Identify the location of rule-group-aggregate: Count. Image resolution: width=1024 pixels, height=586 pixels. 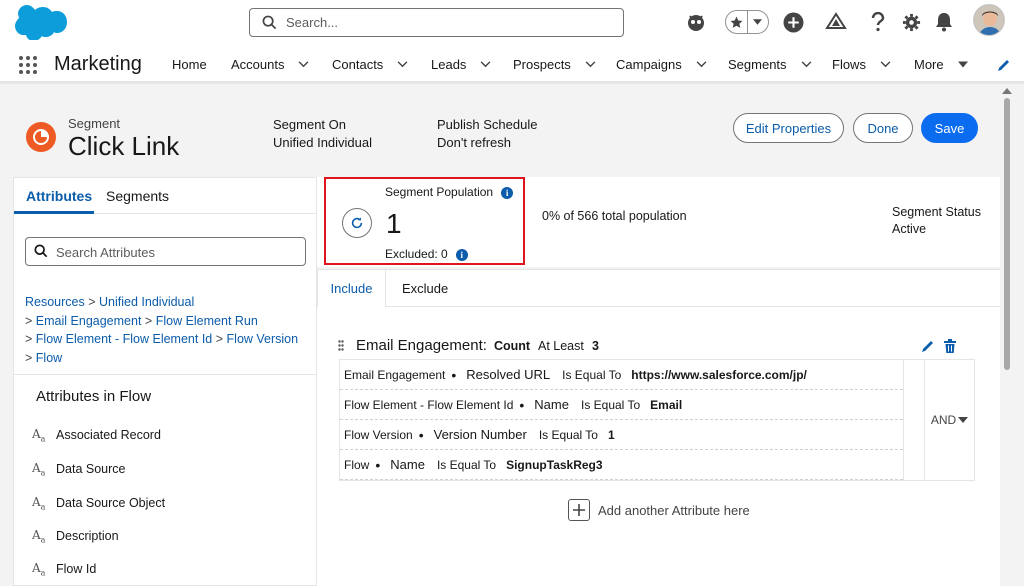
(512, 346).